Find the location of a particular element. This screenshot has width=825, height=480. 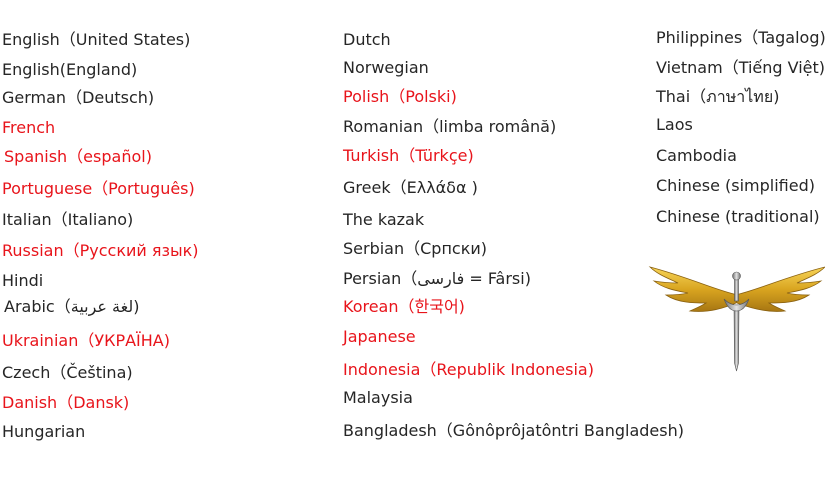

language-item: Indonesia（Republik Indonesia) is located at coordinates (468, 370).